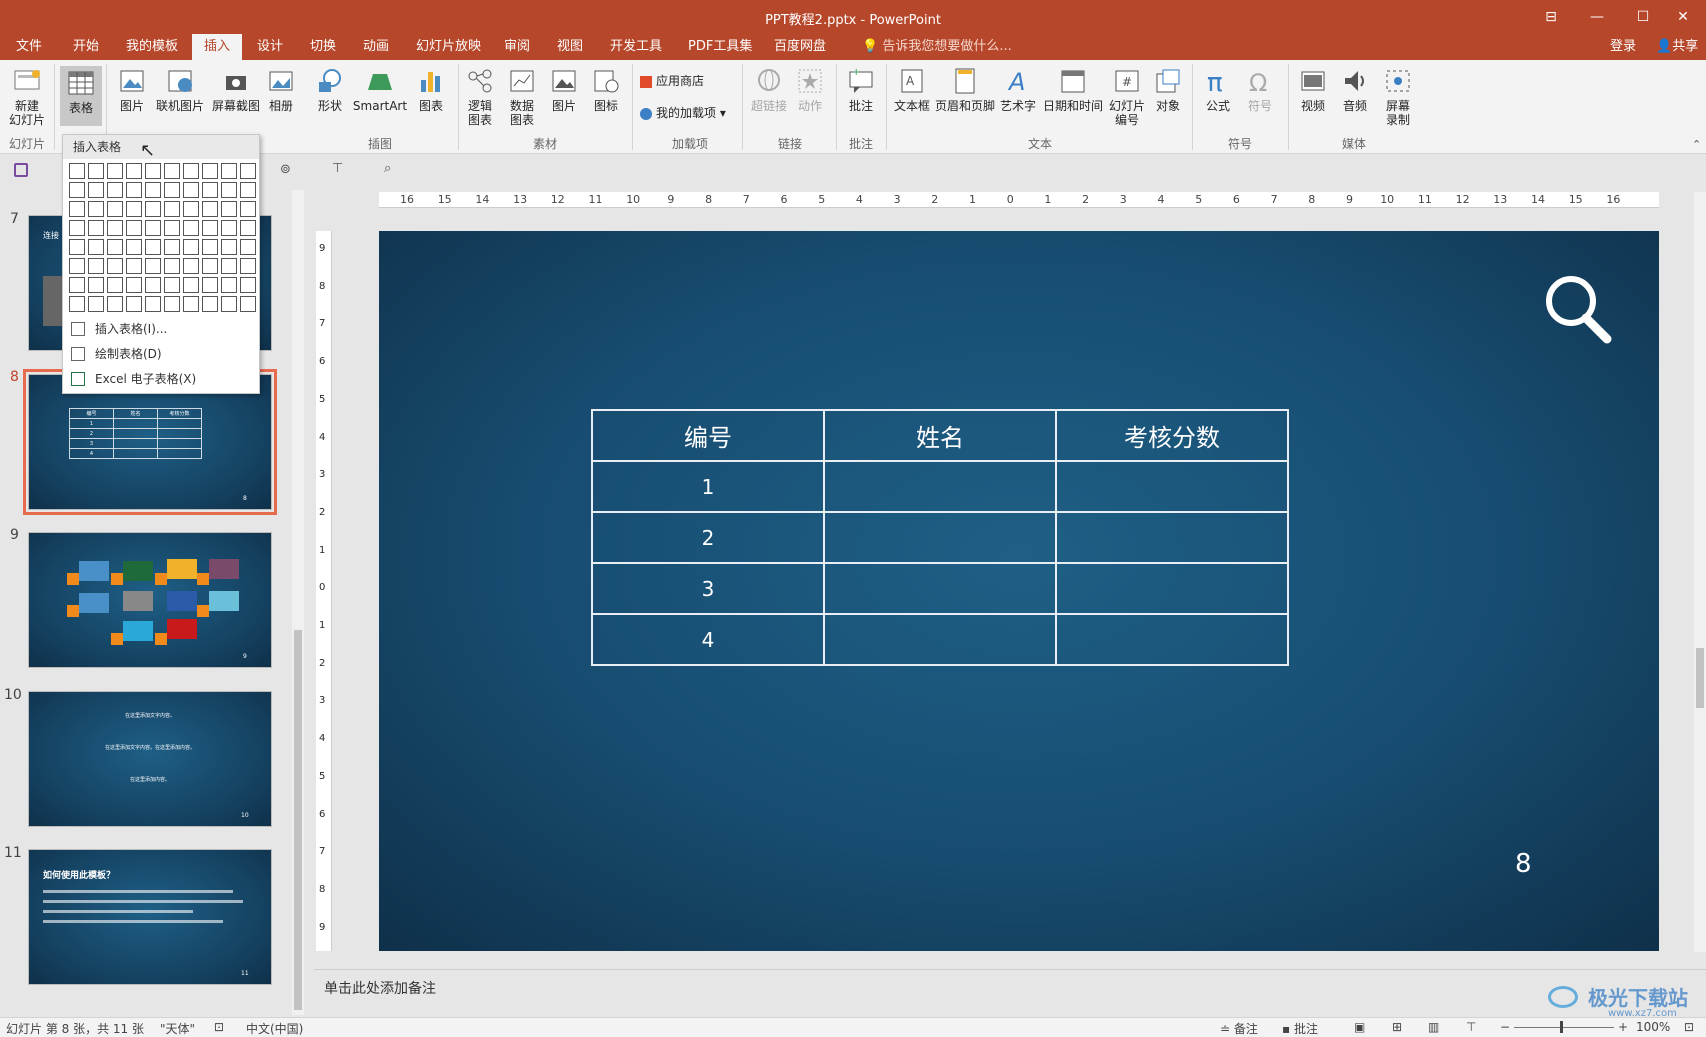 This screenshot has width=1706, height=1037. What do you see at coordinates (380, 988) in the screenshot?
I see `notes-placeholder: 单击此处添加备注` at bounding box center [380, 988].